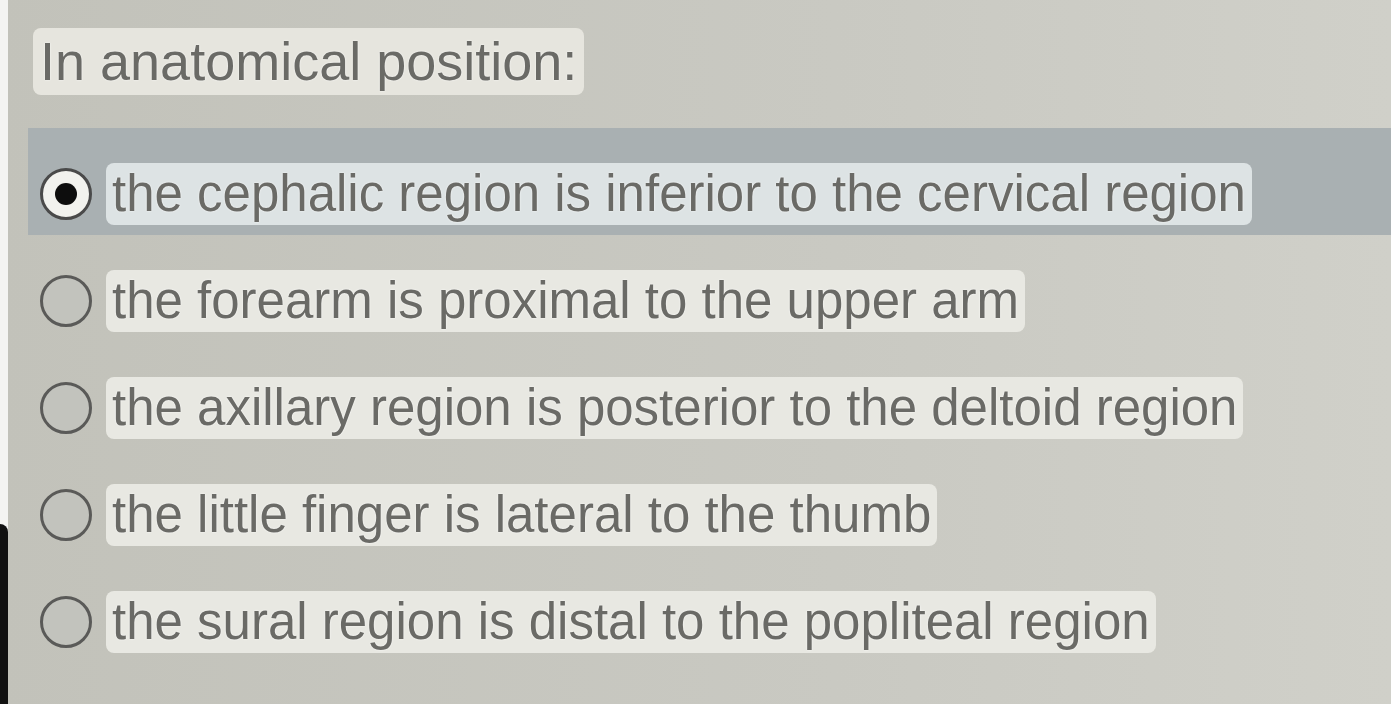 The width and height of the screenshot is (1391, 704). Describe the element at coordinates (631, 622) in the screenshot. I see `answer-option-label: the sural region is distal to the popliteal region` at that location.